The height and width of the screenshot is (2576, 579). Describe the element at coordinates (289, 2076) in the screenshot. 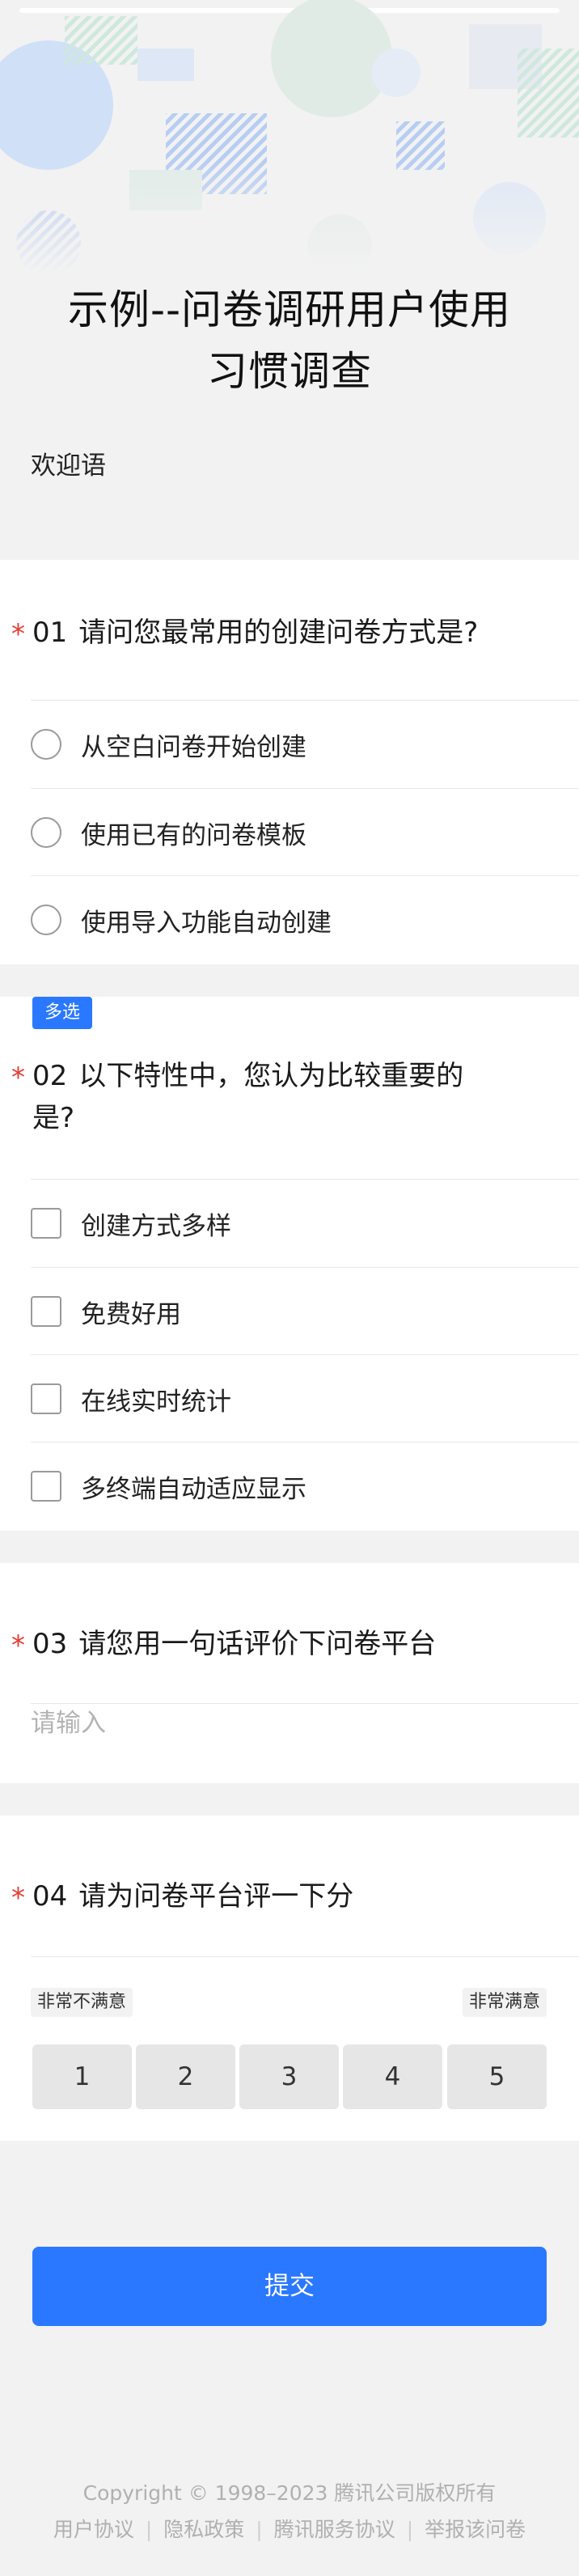

I see `score-button-3: 3` at that location.